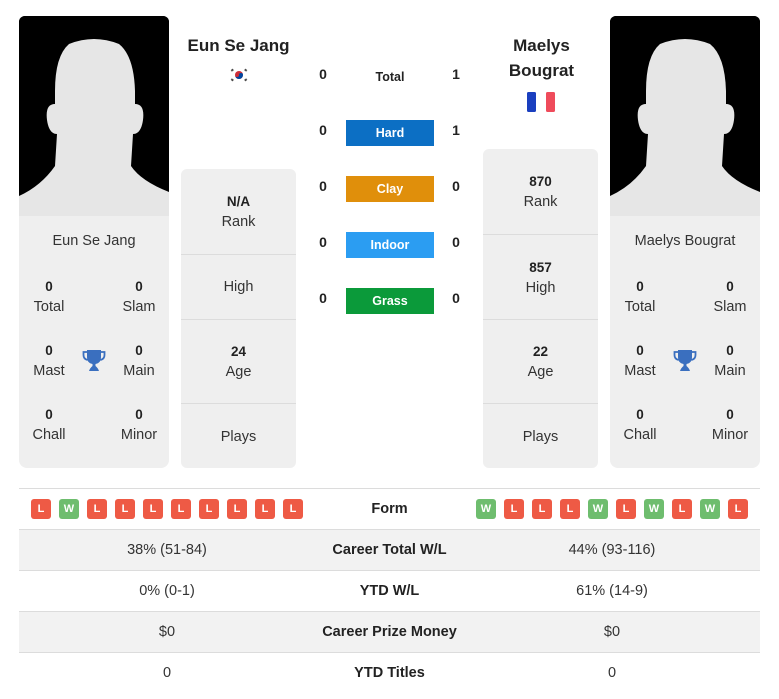 The image size is (779, 699). I want to click on player-left-form: LWLLLLLLLL, so click(167, 509).